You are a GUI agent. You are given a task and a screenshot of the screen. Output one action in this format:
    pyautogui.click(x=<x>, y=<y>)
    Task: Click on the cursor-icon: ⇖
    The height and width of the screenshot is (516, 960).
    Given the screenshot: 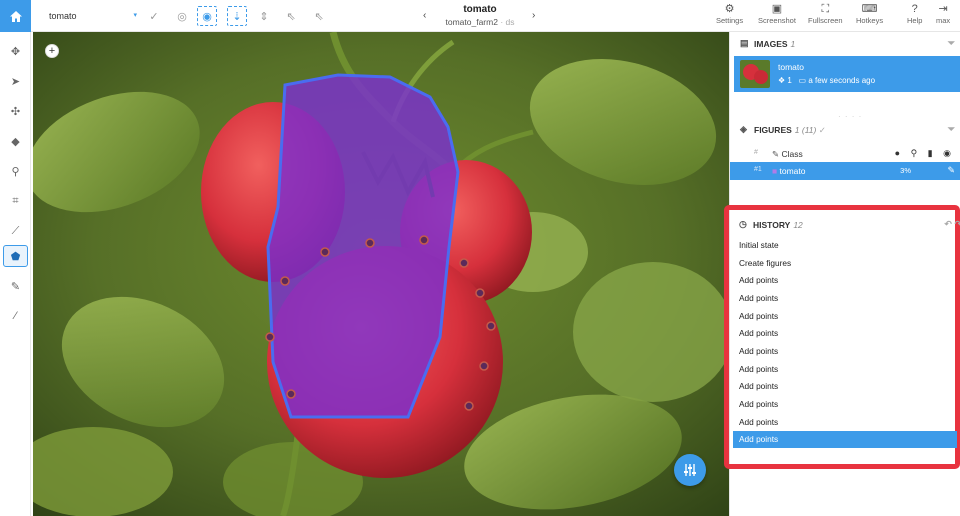 What is the action you would take?
    pyautogui.click(x=291, y=16)
    